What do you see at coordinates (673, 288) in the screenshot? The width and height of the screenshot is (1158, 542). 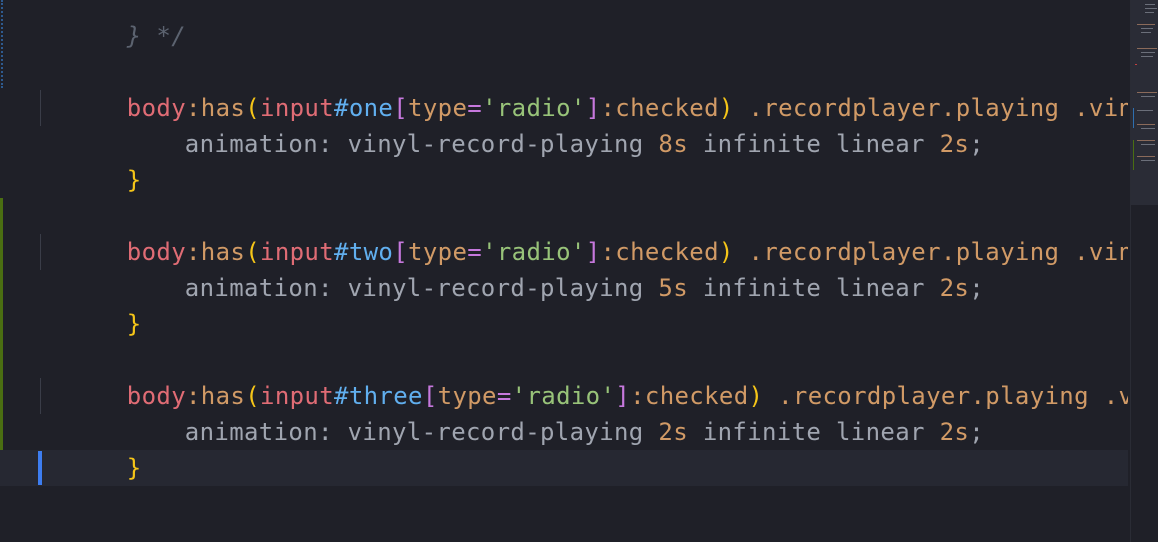 I see `token-duration: 5s` at bounding box center [673, 288].